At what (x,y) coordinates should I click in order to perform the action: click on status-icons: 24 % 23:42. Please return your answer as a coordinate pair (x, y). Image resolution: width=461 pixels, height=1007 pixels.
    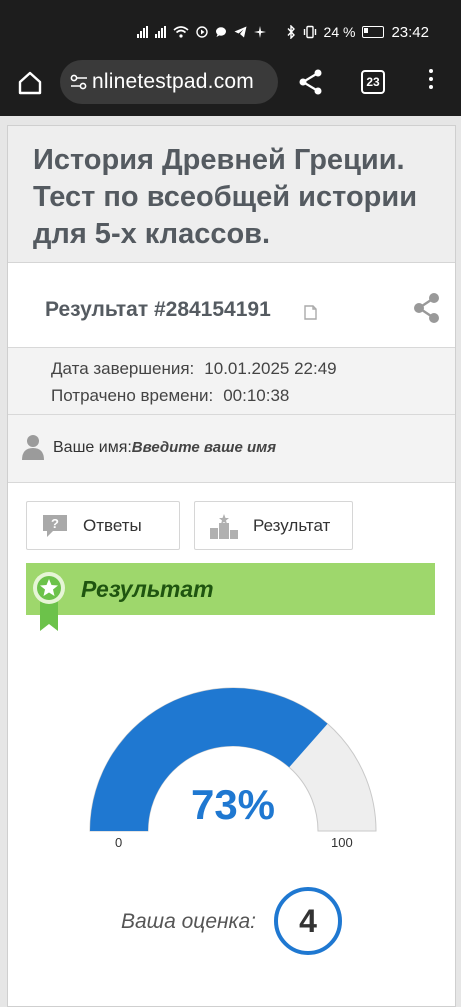
    Looking at the image, I should click on (282, 32).